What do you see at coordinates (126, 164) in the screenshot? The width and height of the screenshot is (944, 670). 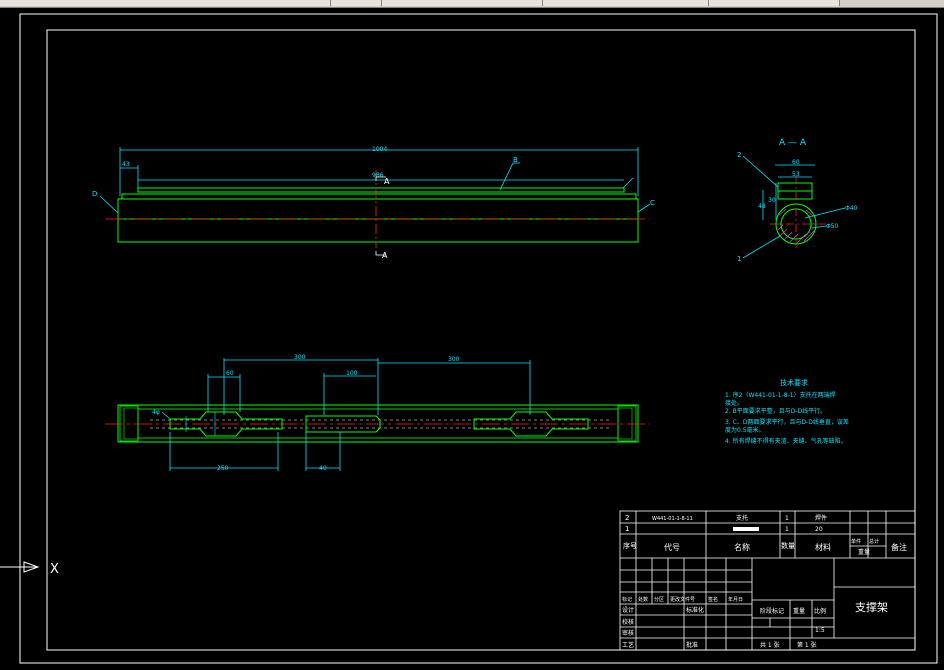 I see `dim-left: 43` at bounding box center [126, 164].